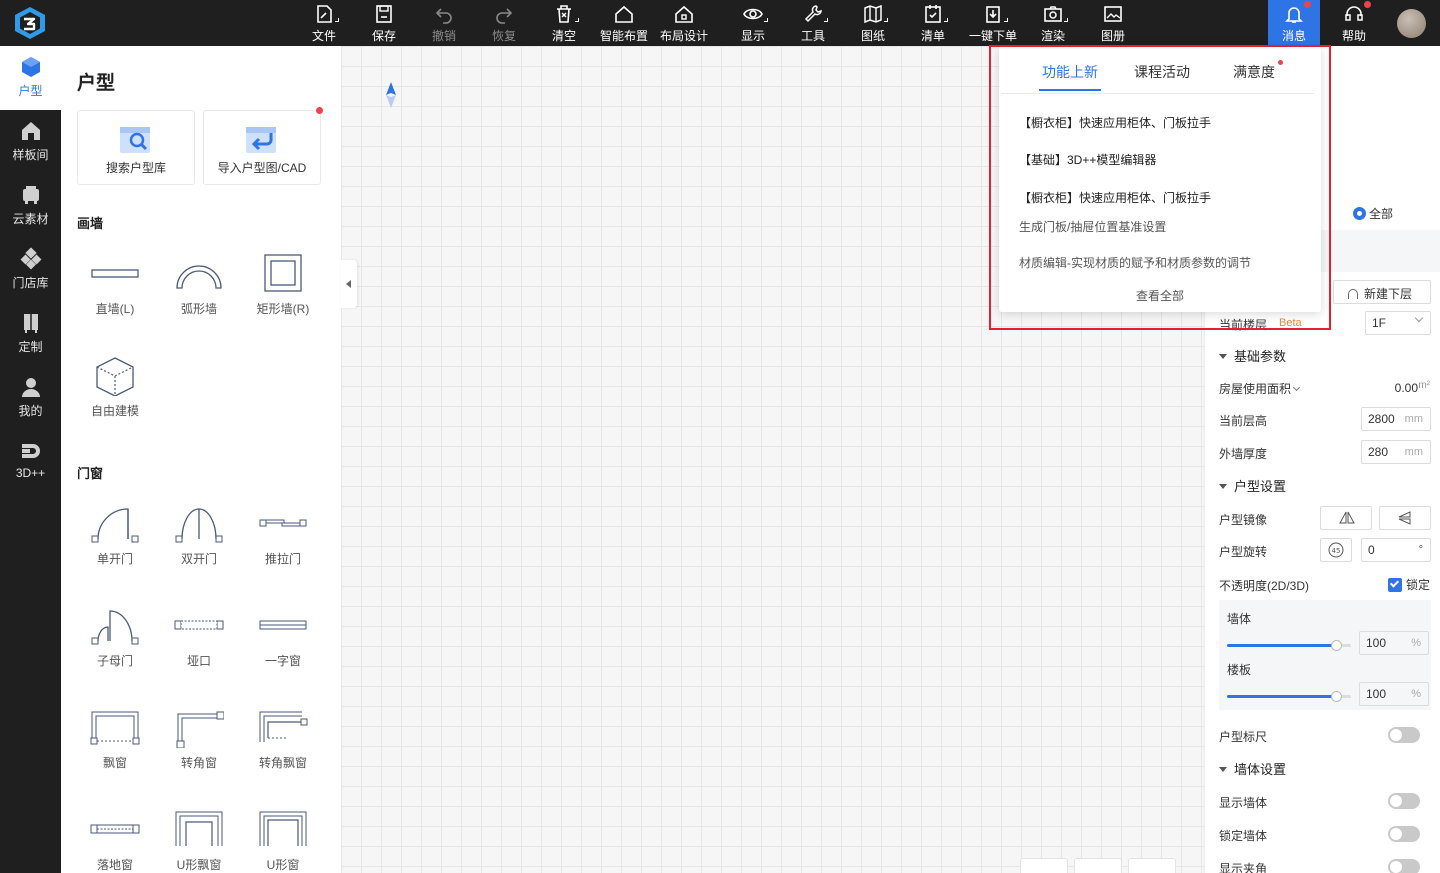 This screenshot has height=873, width=1440. What do you see at coordinates (443, 36) in the screenshot?
I see `toolbar-label: 撤销` at bounding box center [443, 36].